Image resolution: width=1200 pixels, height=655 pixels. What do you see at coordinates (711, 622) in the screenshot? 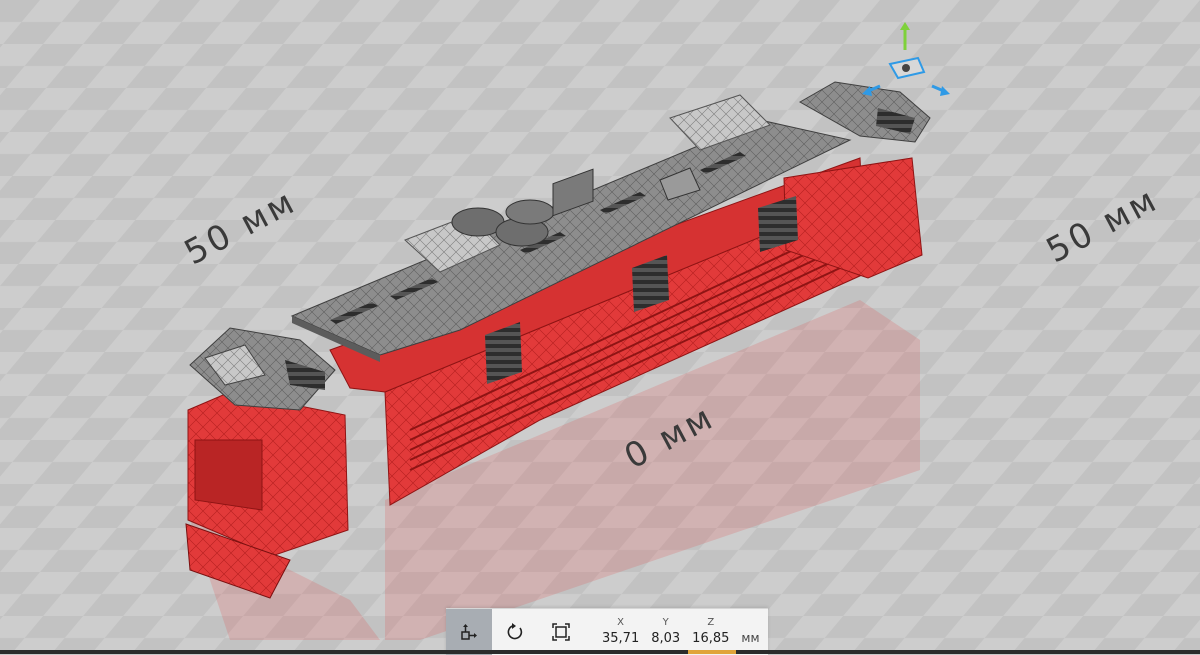
I see `coord-z-label: Z` at bounding box center [711, 622].